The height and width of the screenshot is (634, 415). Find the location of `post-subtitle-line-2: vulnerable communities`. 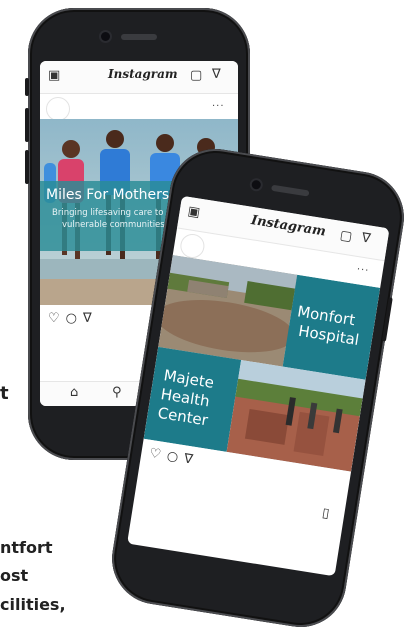

post-subtitle-line-2: vulnerable communities is located at coordinates (113, 225).